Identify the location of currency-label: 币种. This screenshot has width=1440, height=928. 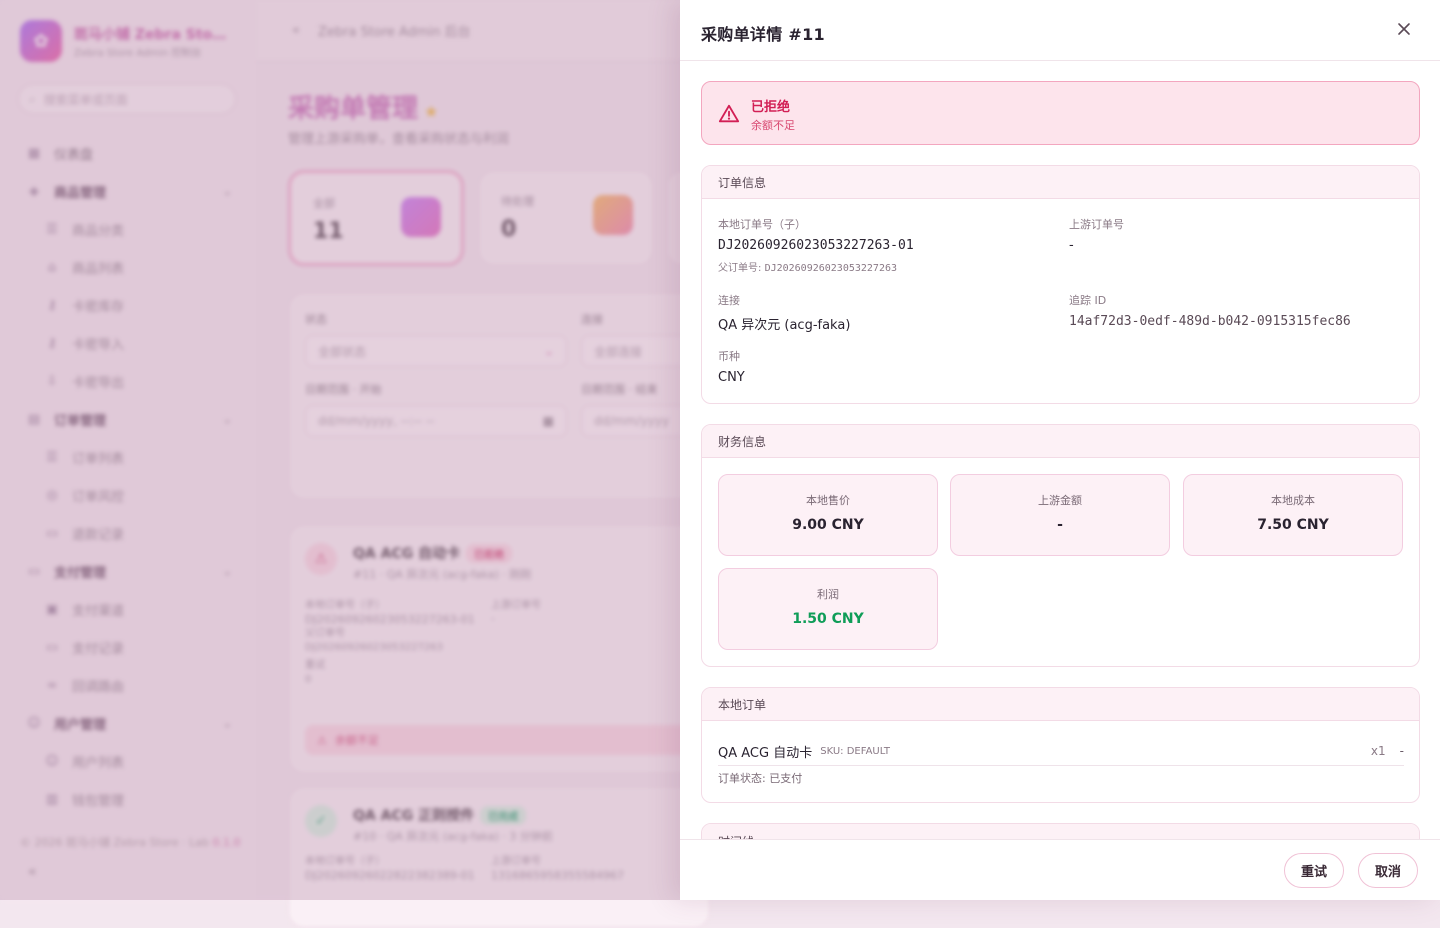
(729, 356).